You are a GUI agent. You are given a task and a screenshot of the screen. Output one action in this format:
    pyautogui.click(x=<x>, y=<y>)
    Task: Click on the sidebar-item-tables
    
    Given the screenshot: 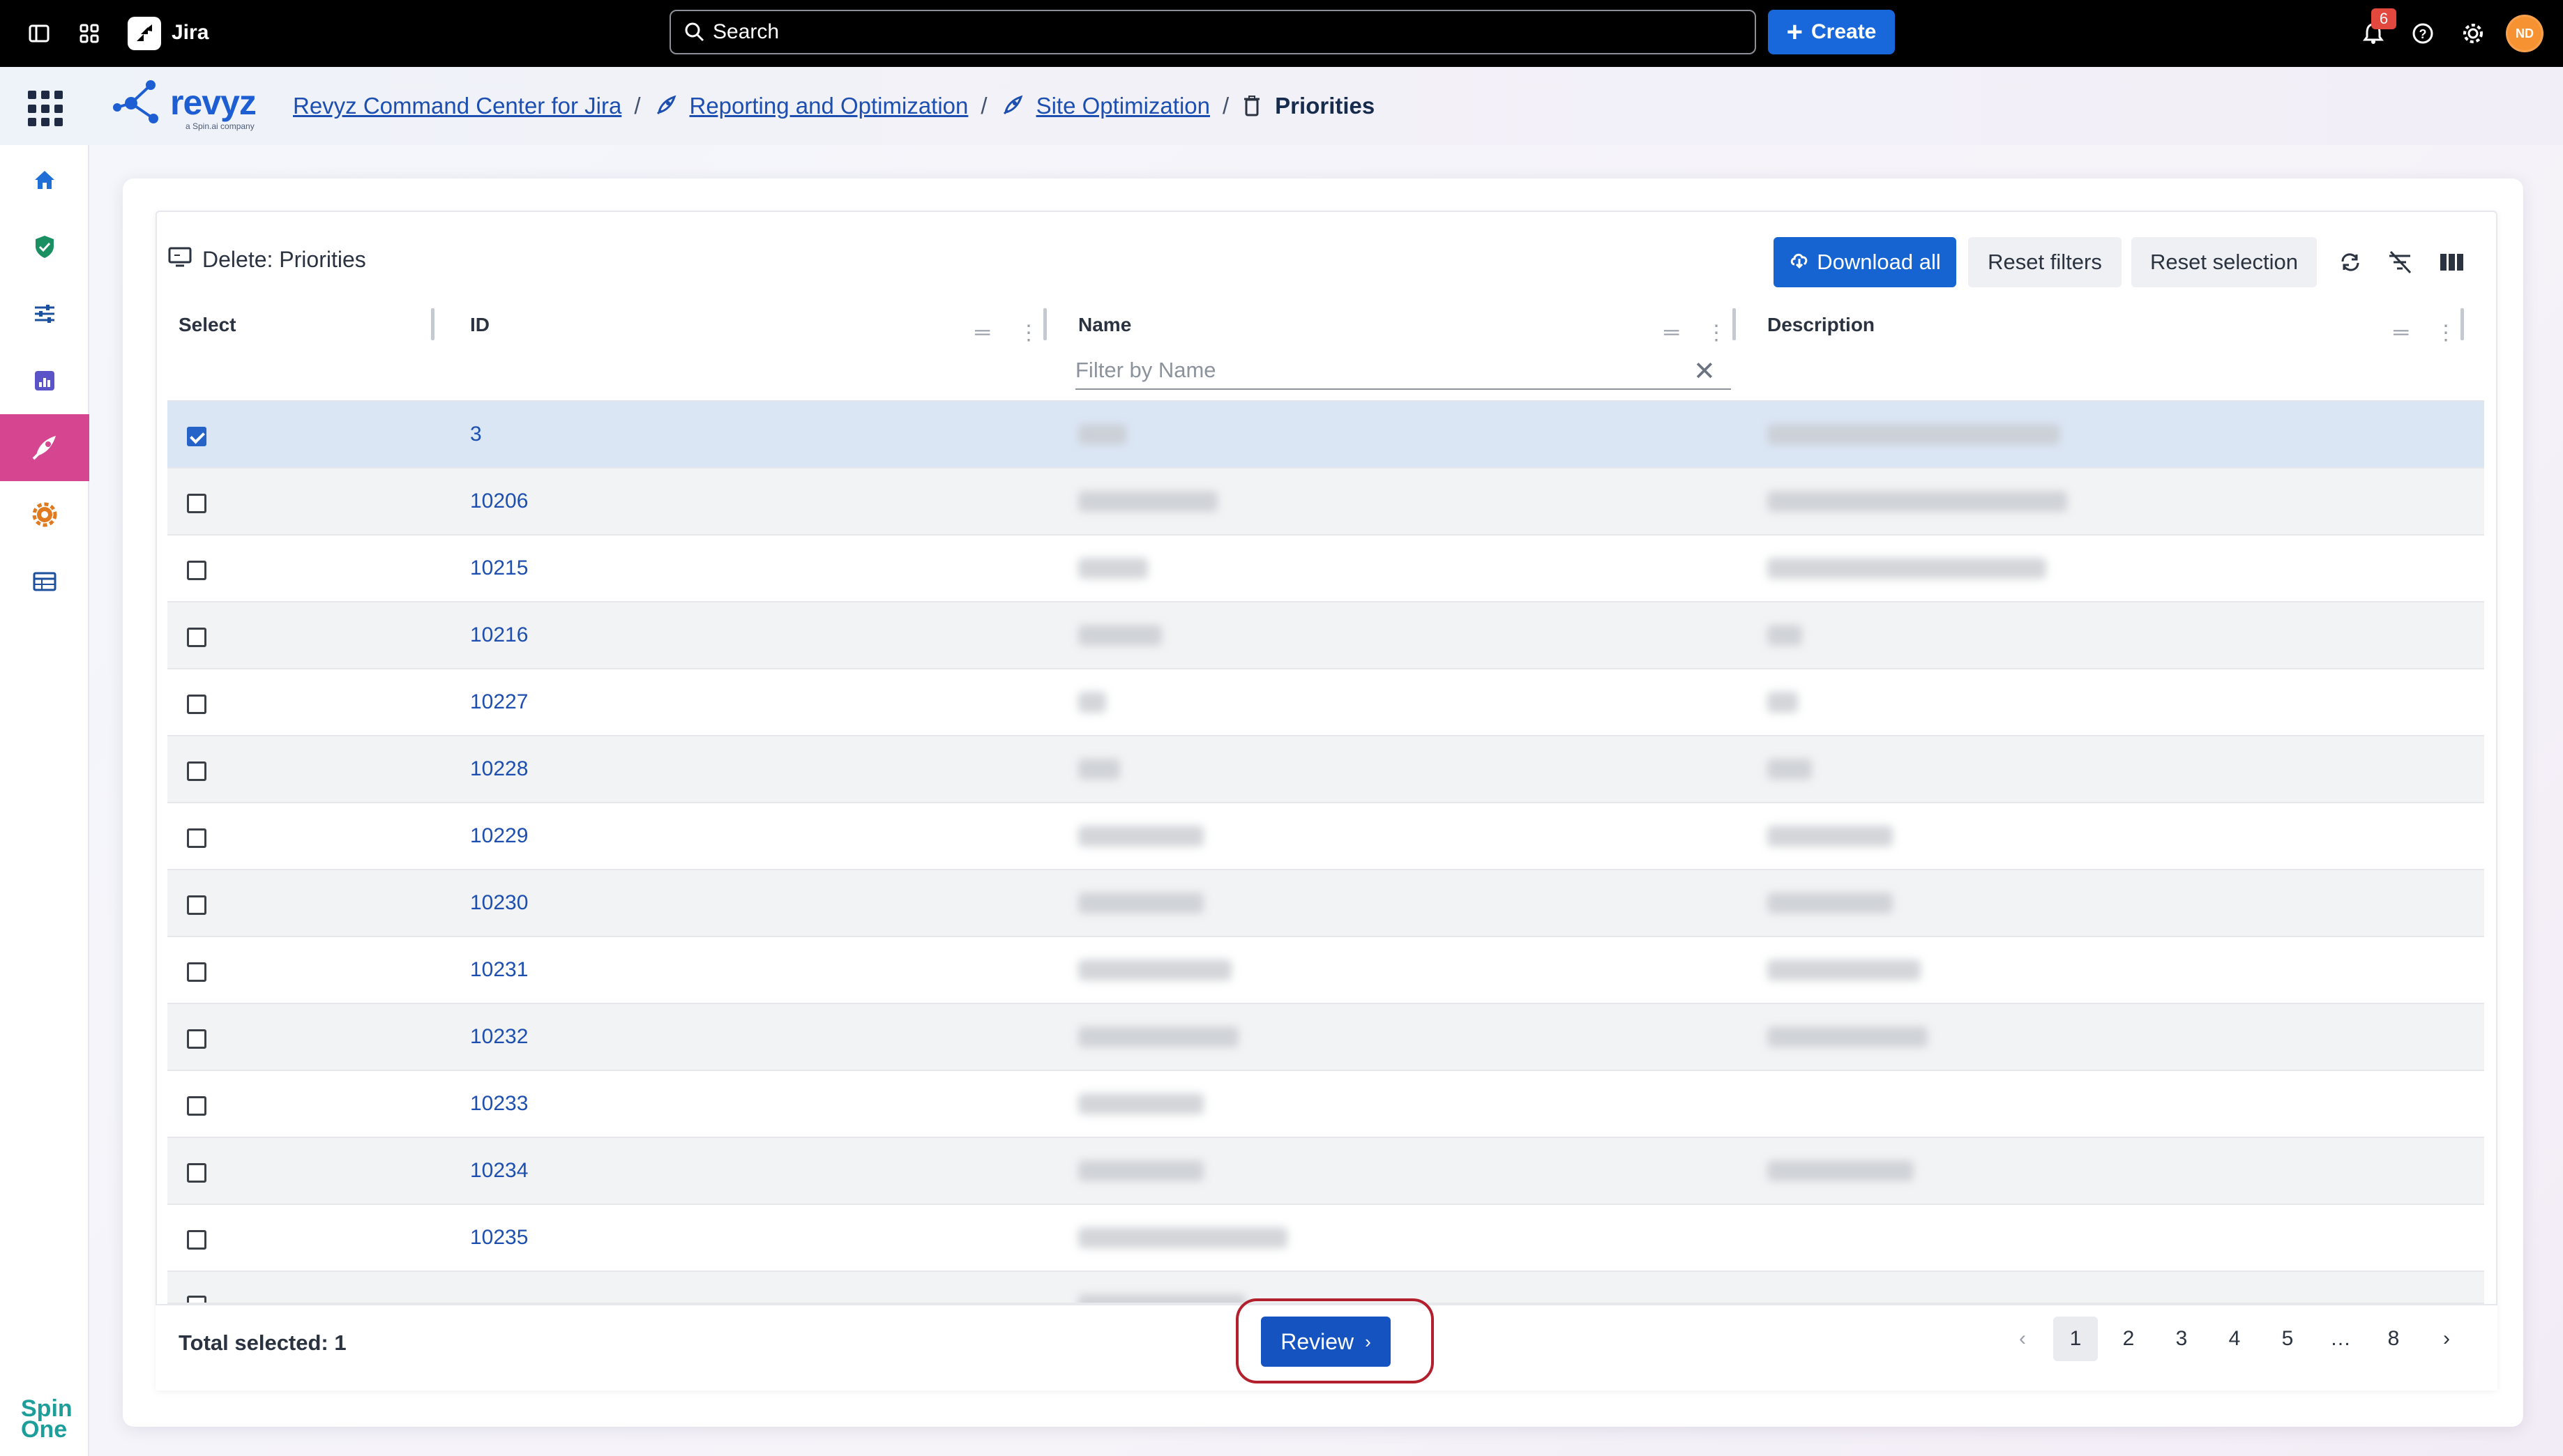 What is the action you would take?
    pyautogui.click(x=44, y=581)
    